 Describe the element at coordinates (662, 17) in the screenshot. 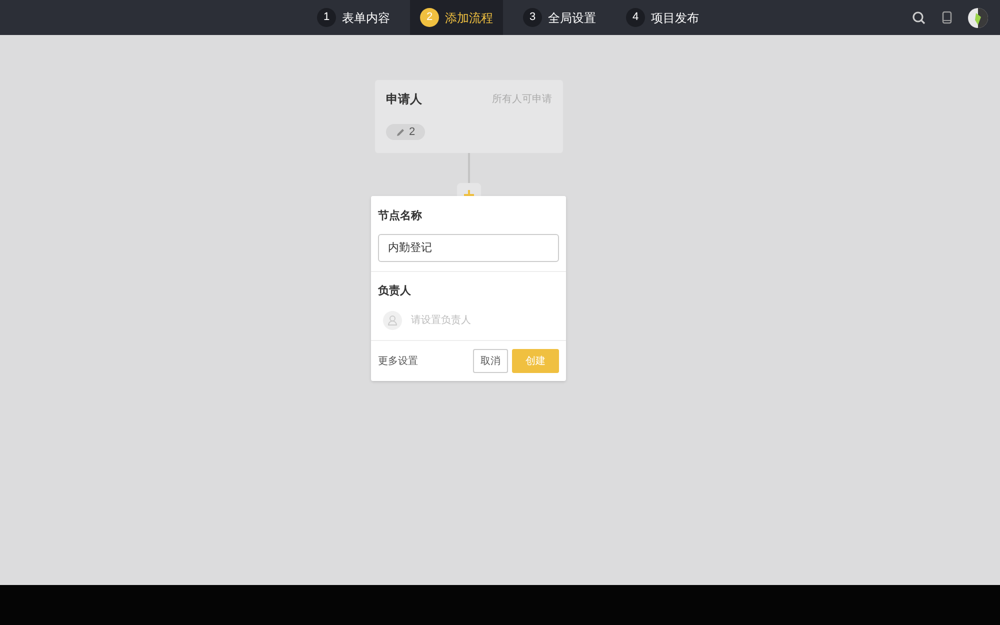

I see `step-tab: 4 项目发布` at that location.